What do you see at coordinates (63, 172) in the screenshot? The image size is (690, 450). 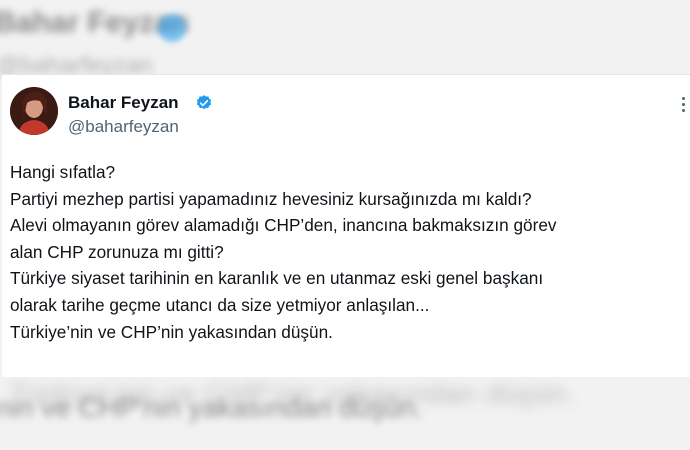 I see `tweet-line: Hangi sıfatla?` at bounding box center [63, 172].